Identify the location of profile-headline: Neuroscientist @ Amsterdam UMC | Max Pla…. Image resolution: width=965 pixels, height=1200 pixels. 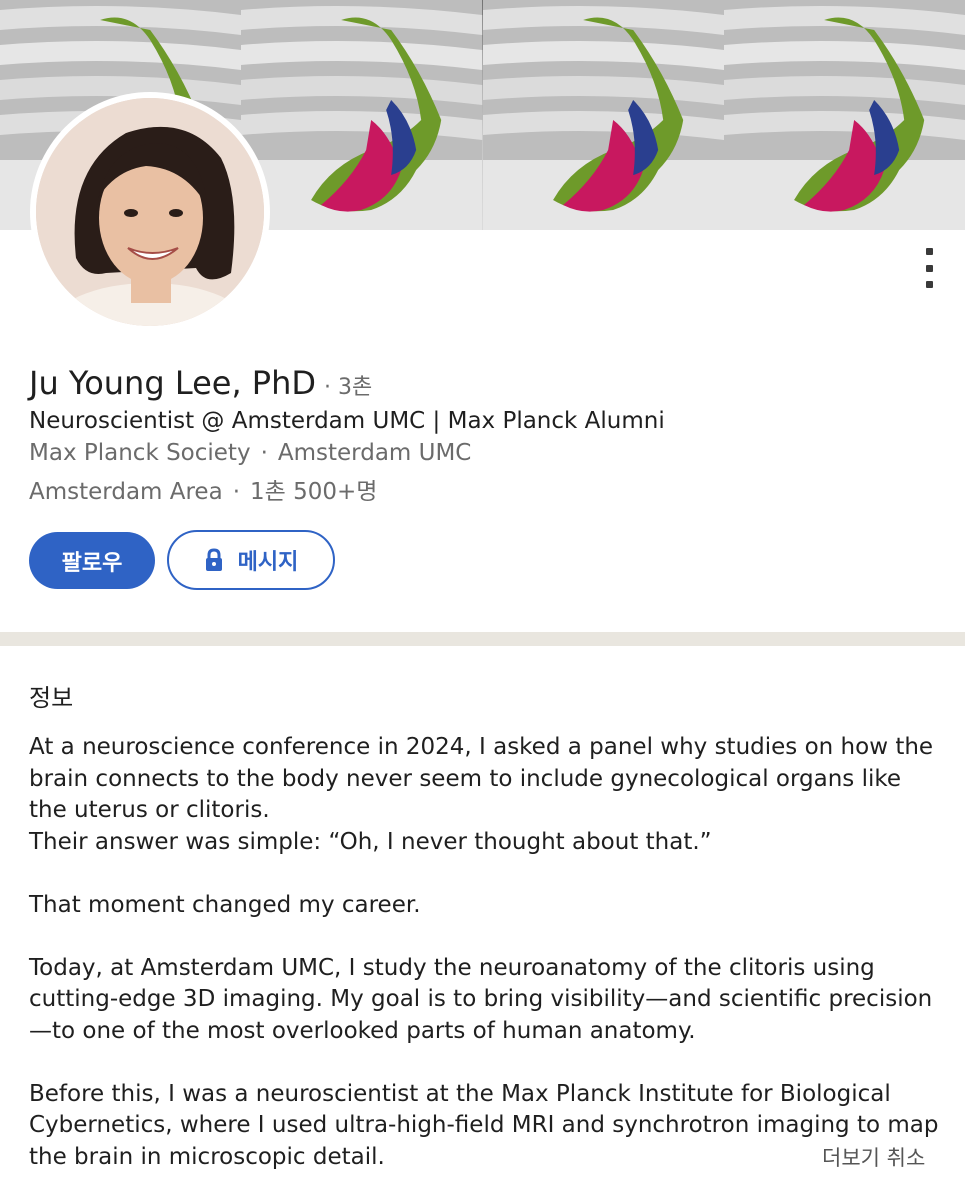
(347, 421).